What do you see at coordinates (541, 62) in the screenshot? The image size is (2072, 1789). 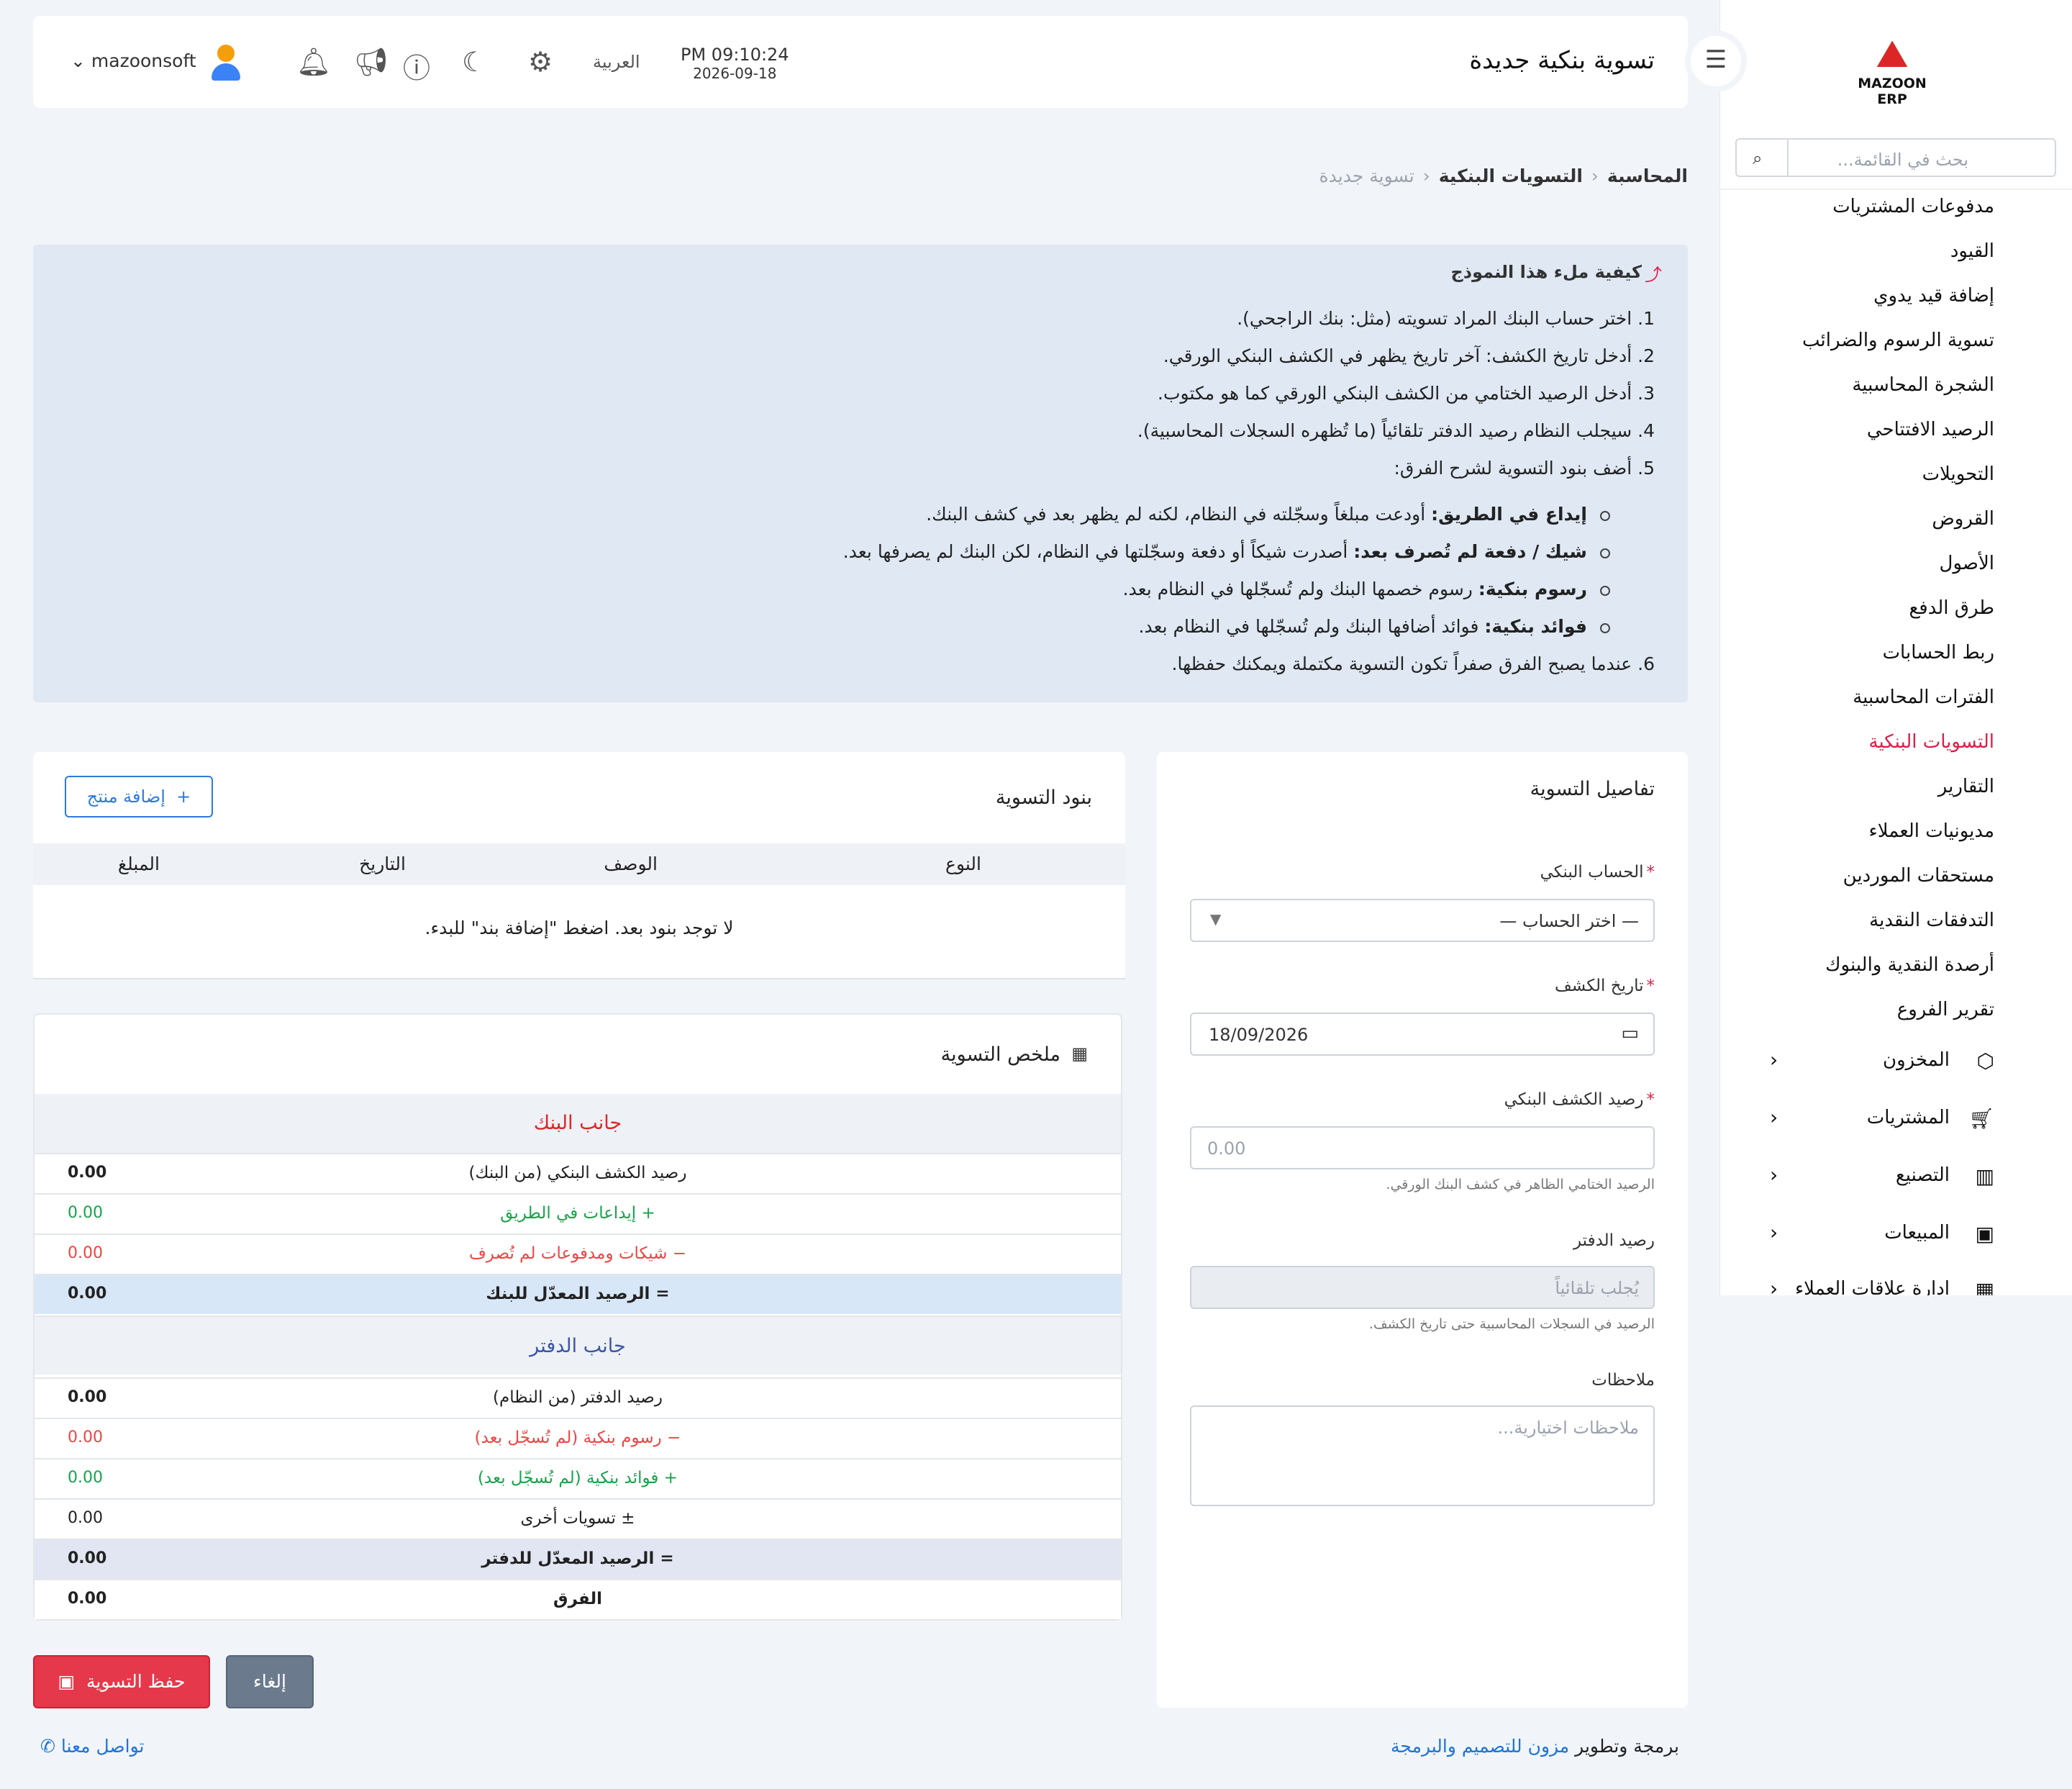 I see `settings-icon: ⚙` at bounding box center [541, 62].